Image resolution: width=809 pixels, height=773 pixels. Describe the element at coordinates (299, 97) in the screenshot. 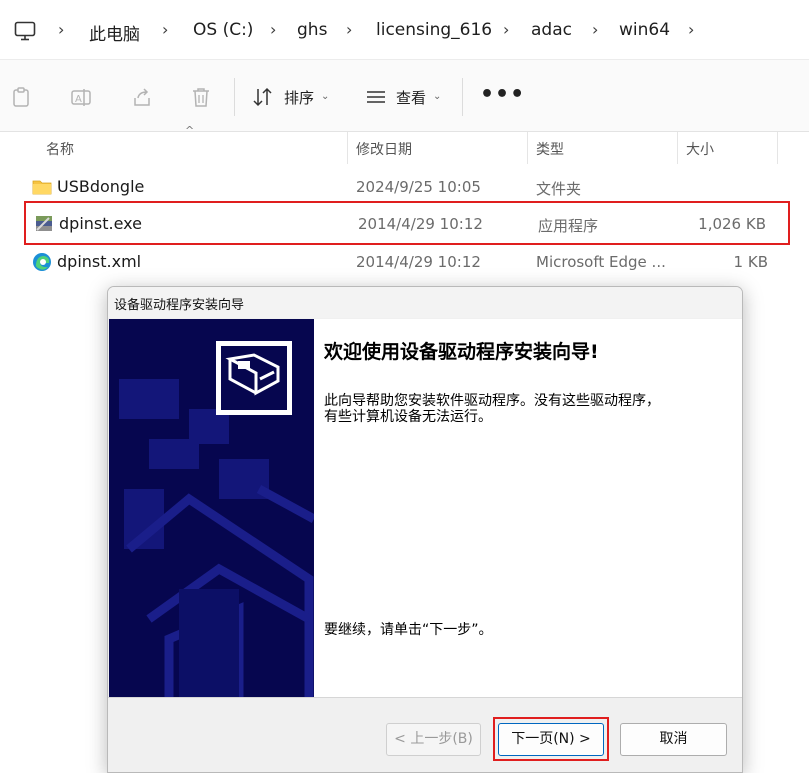

I see `sort-button: 排序` at that location.